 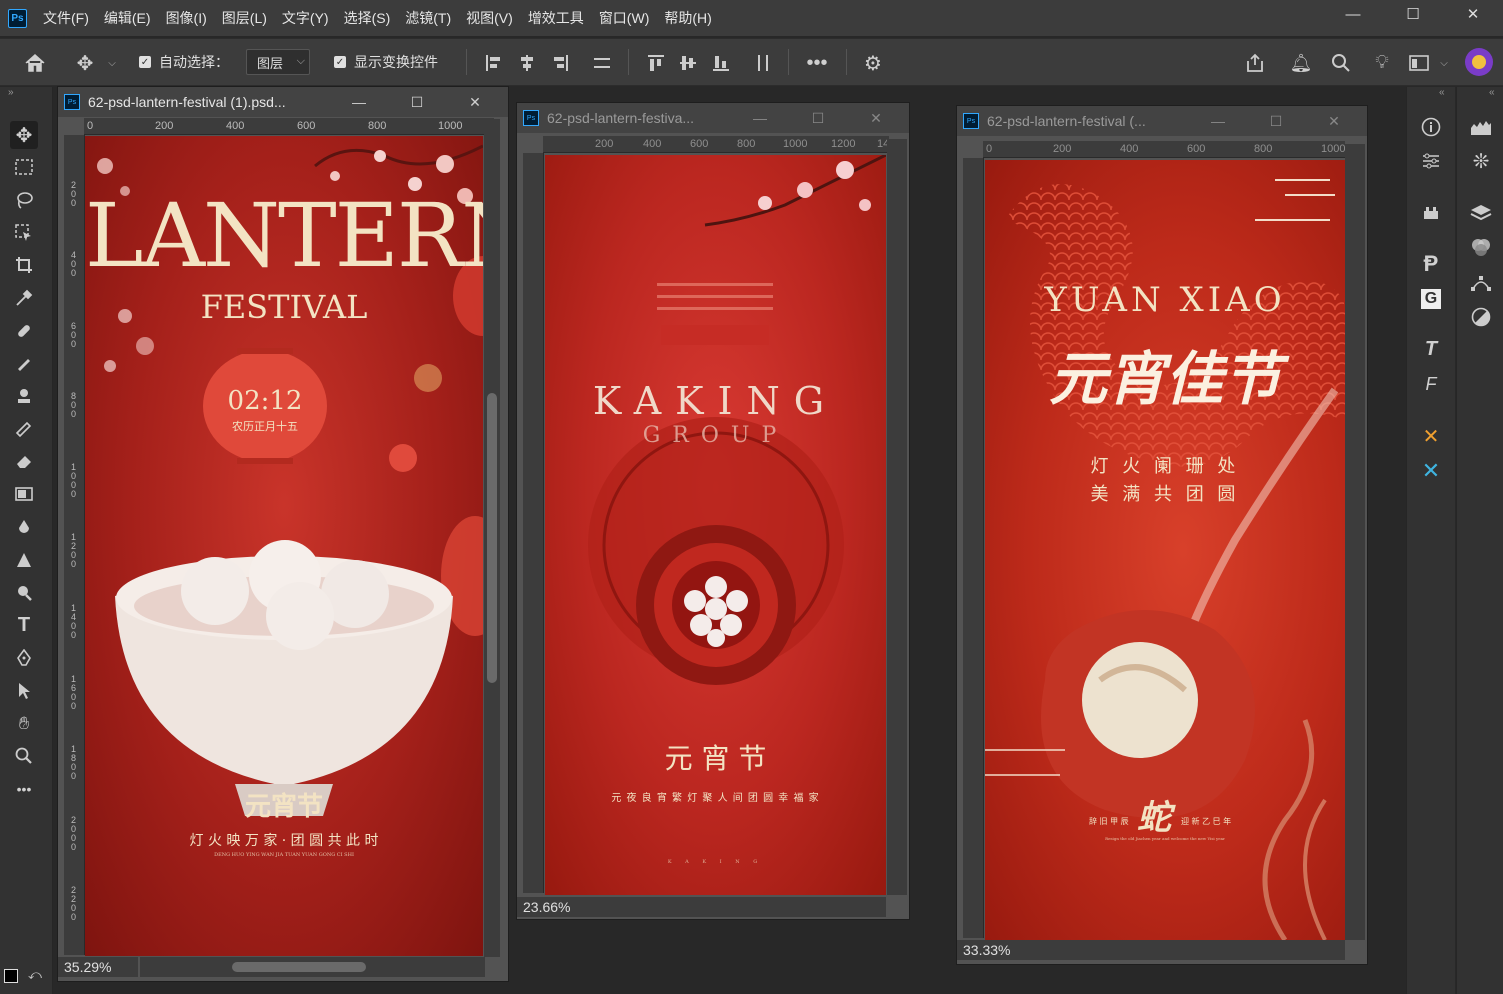 What do you see at coordinates (1431, 384) in the screenshot?
I see `character-styles-icon: F` at bounding box center [1431, 384].